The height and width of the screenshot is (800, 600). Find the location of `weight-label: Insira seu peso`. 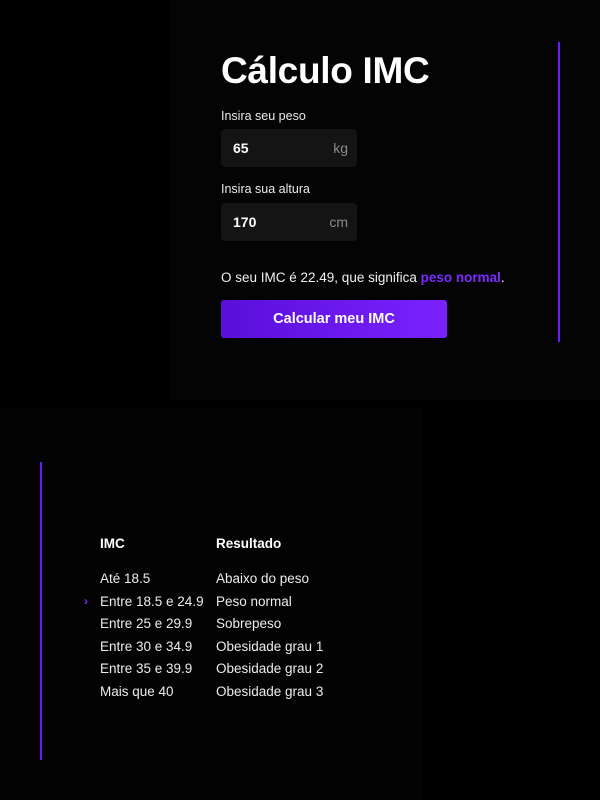

weight-label: Insira seu peso is located at coordinates (263, 116).